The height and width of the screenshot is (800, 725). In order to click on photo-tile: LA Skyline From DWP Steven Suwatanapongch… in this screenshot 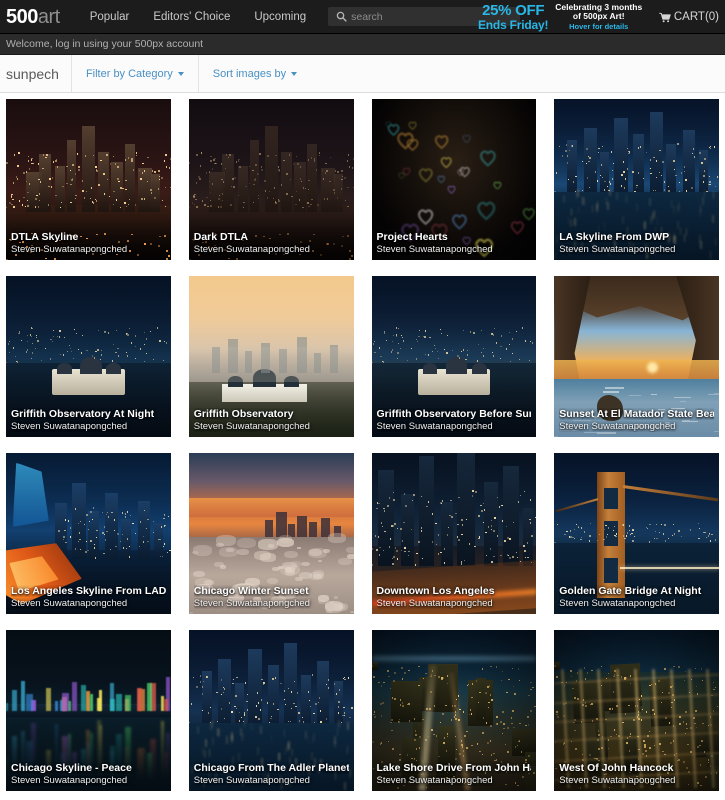, I will do `click(636, 179)`.